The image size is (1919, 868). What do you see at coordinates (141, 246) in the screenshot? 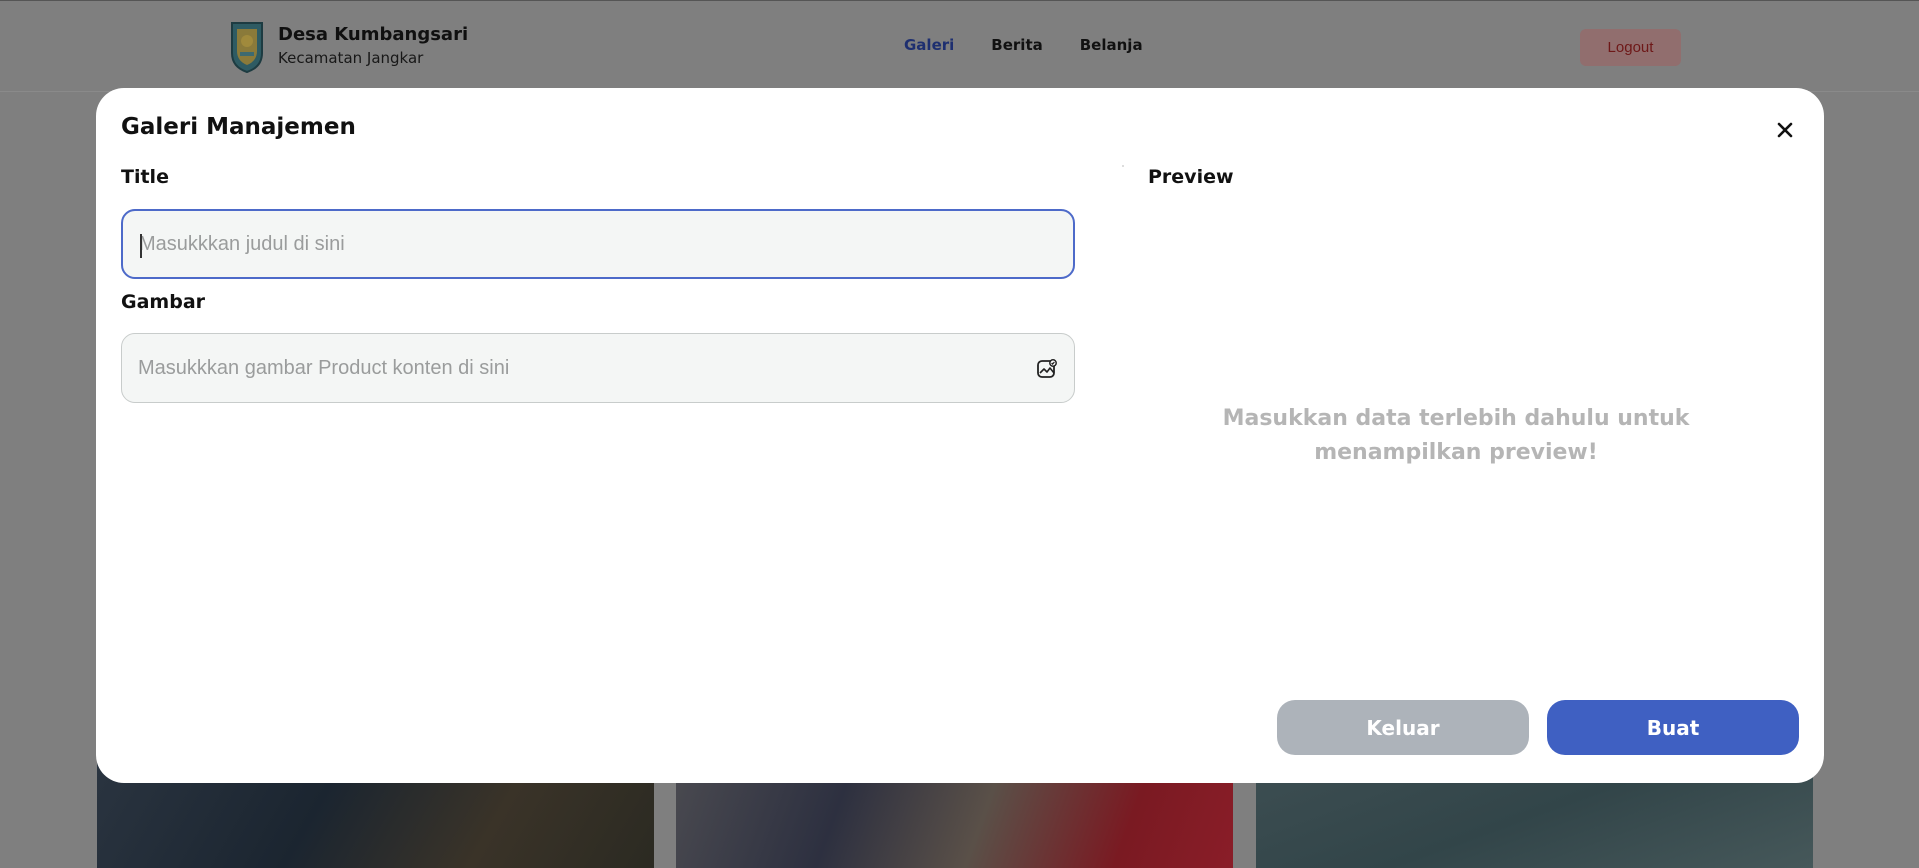
I see `text-cursor` at bounding box center [141, 246].